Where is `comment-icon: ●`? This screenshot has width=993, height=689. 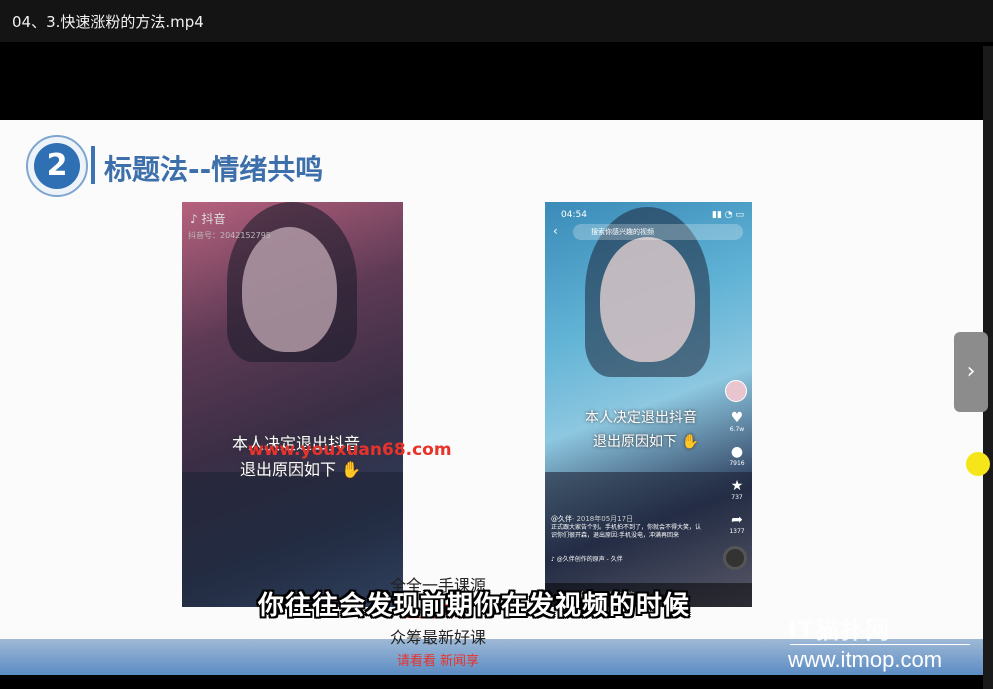 comment-icon: ● is located at coordinates (737, 452).